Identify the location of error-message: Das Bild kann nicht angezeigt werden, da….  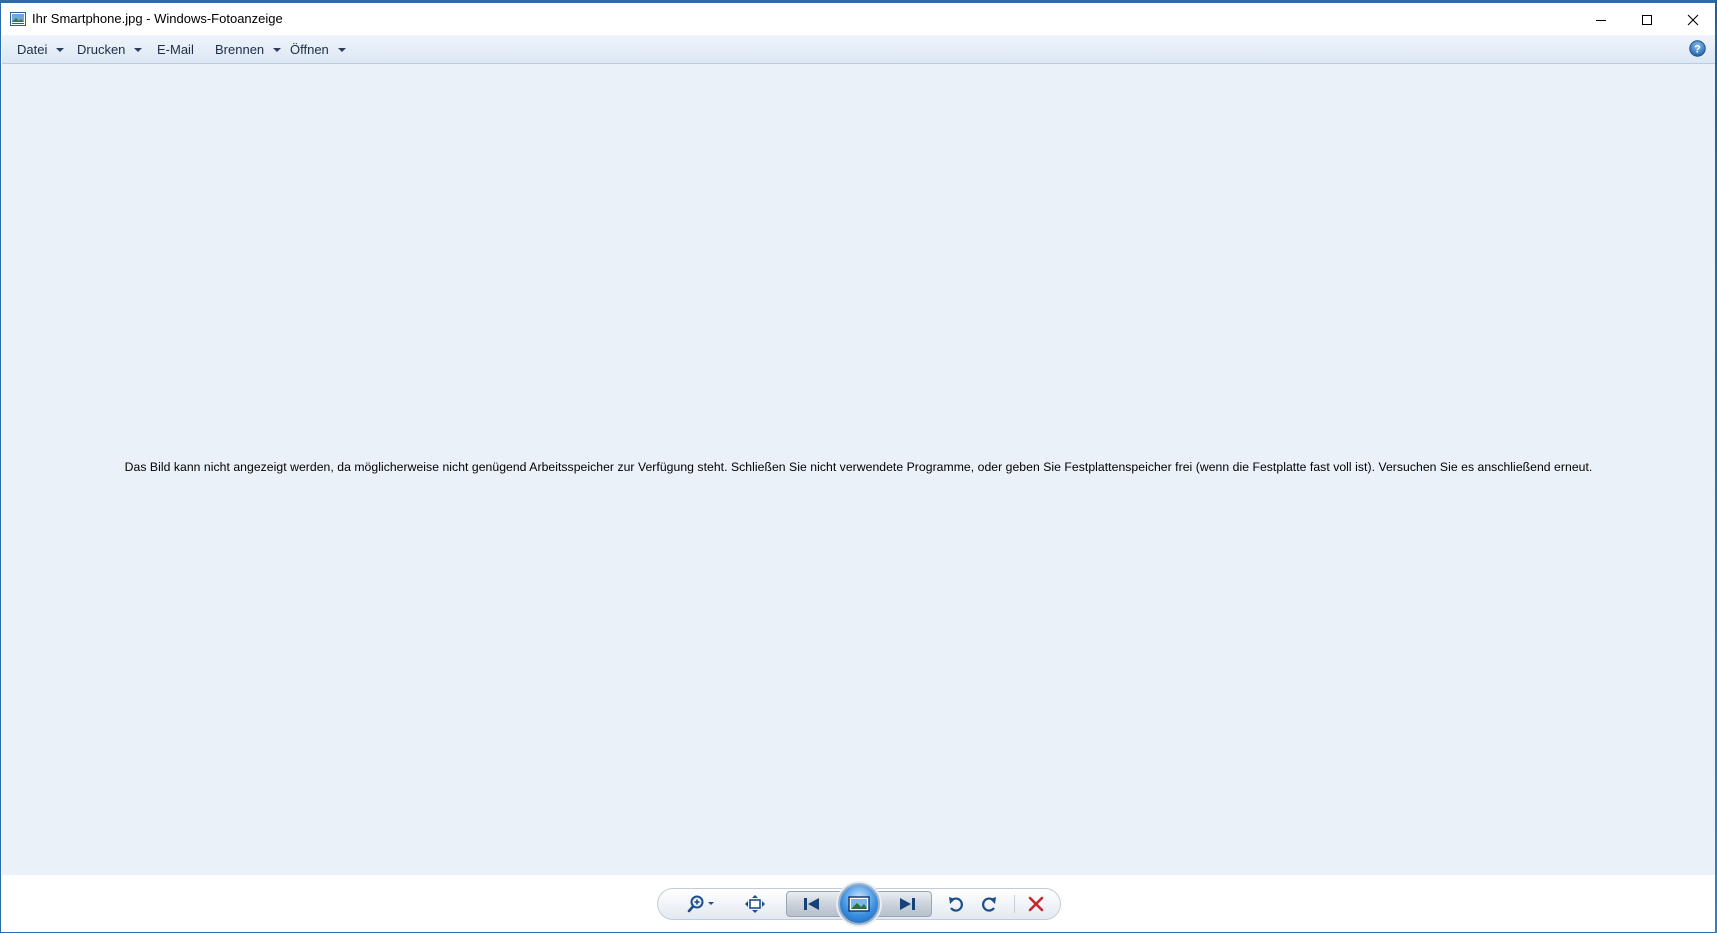
(858, 467).